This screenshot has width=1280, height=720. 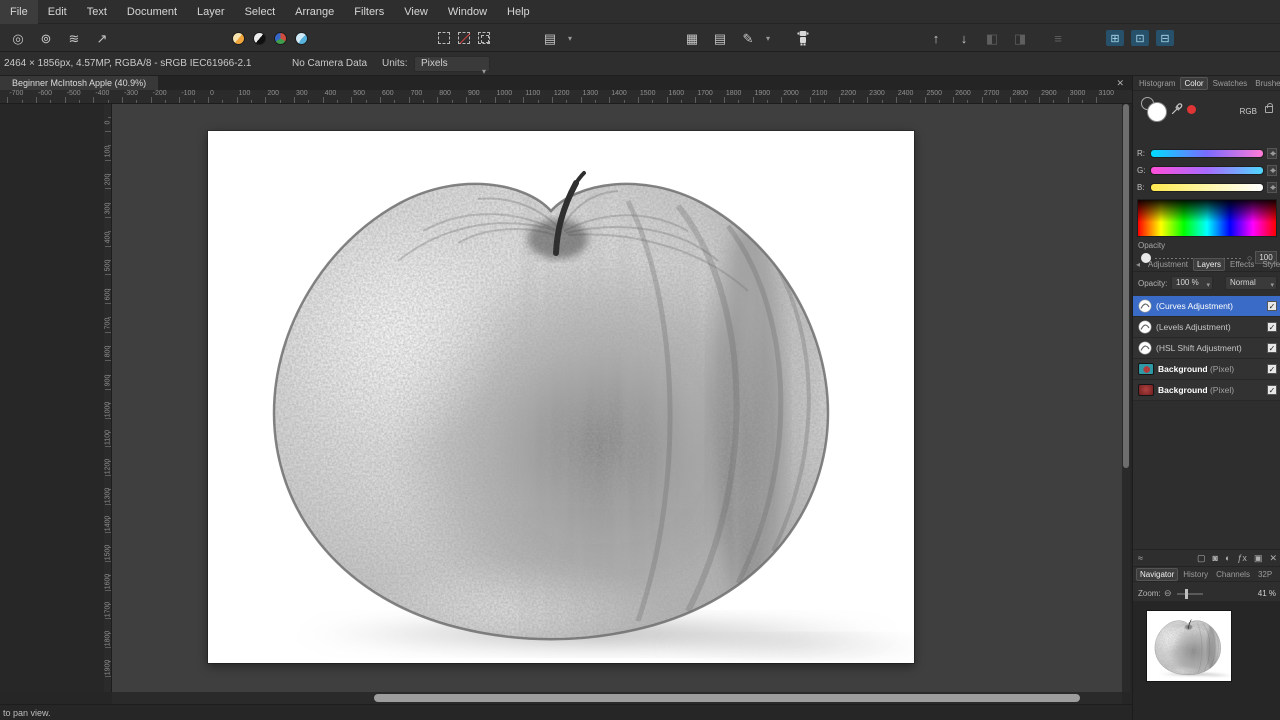 I want to click on horizontal-scroll-thumb, so click(x=727, y=698).